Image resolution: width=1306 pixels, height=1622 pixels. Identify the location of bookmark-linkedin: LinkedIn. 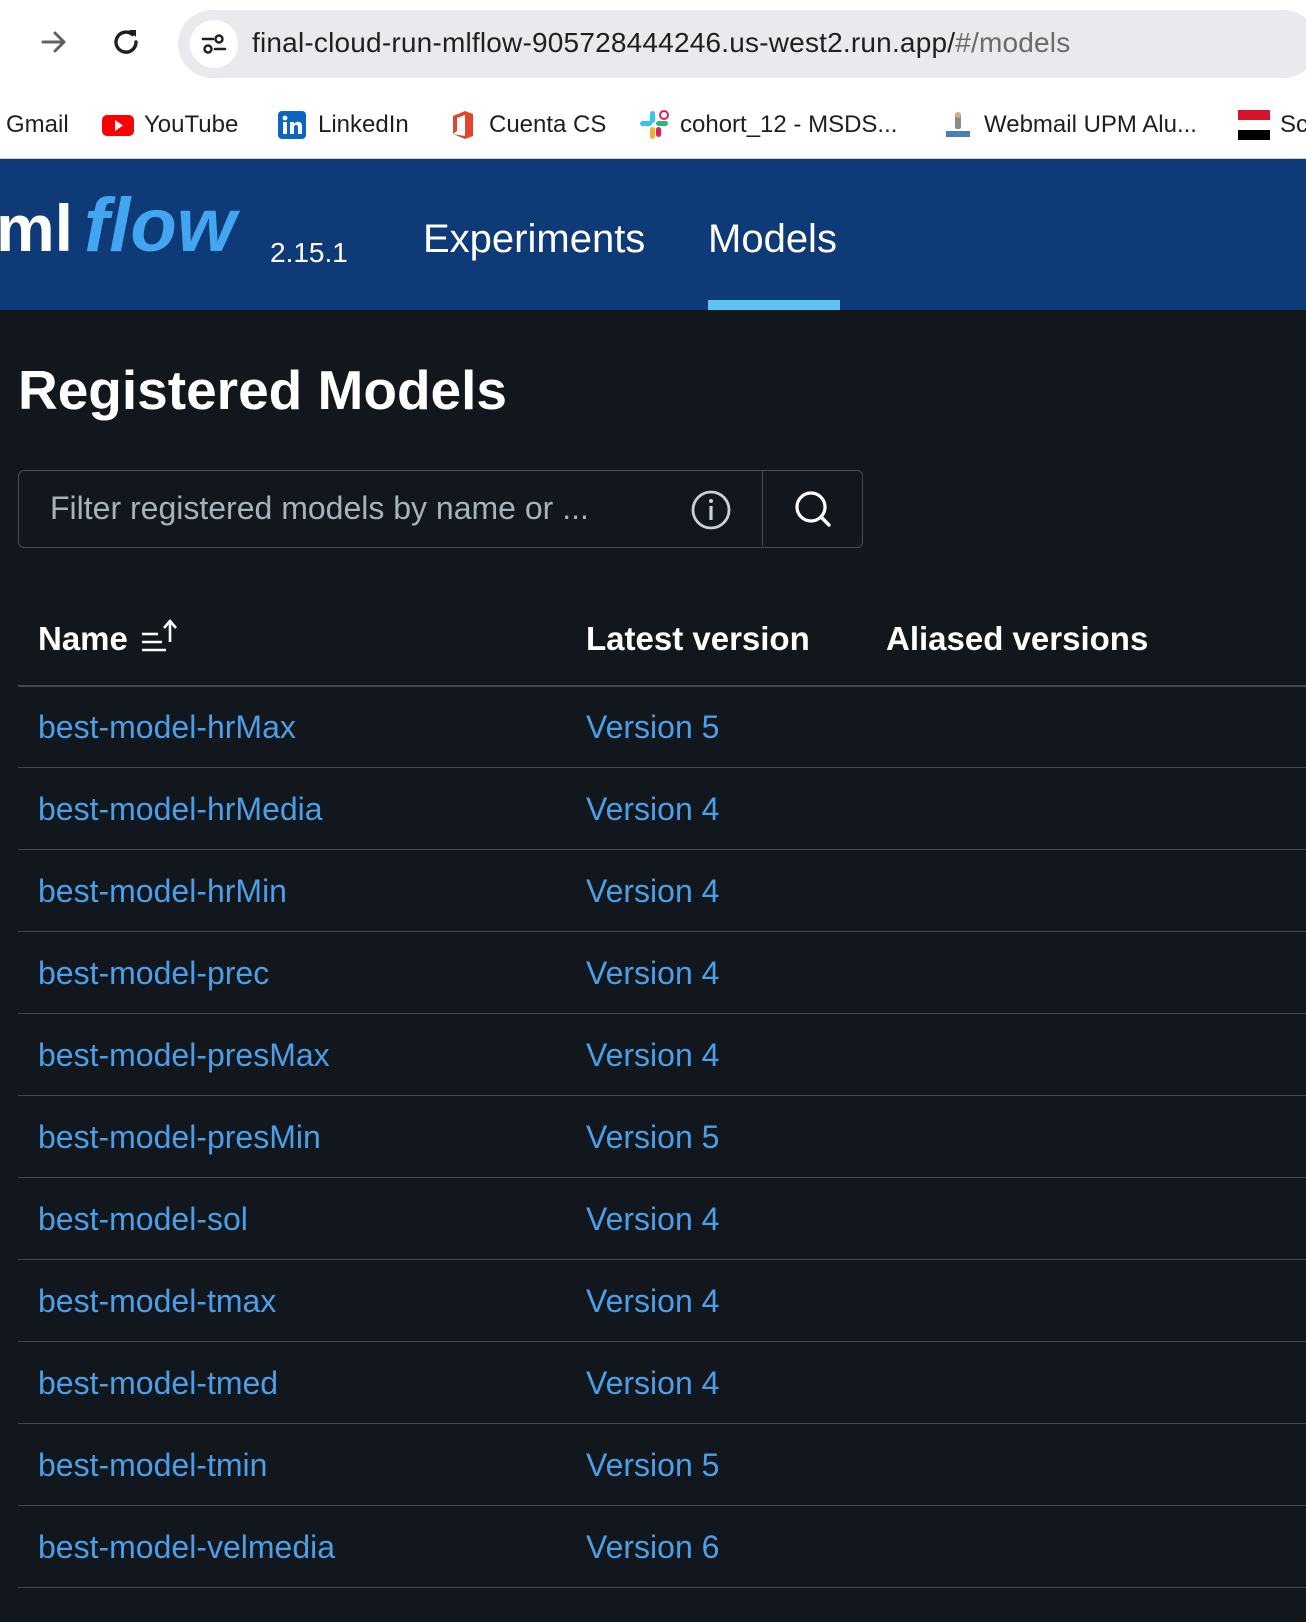
(342, 125).